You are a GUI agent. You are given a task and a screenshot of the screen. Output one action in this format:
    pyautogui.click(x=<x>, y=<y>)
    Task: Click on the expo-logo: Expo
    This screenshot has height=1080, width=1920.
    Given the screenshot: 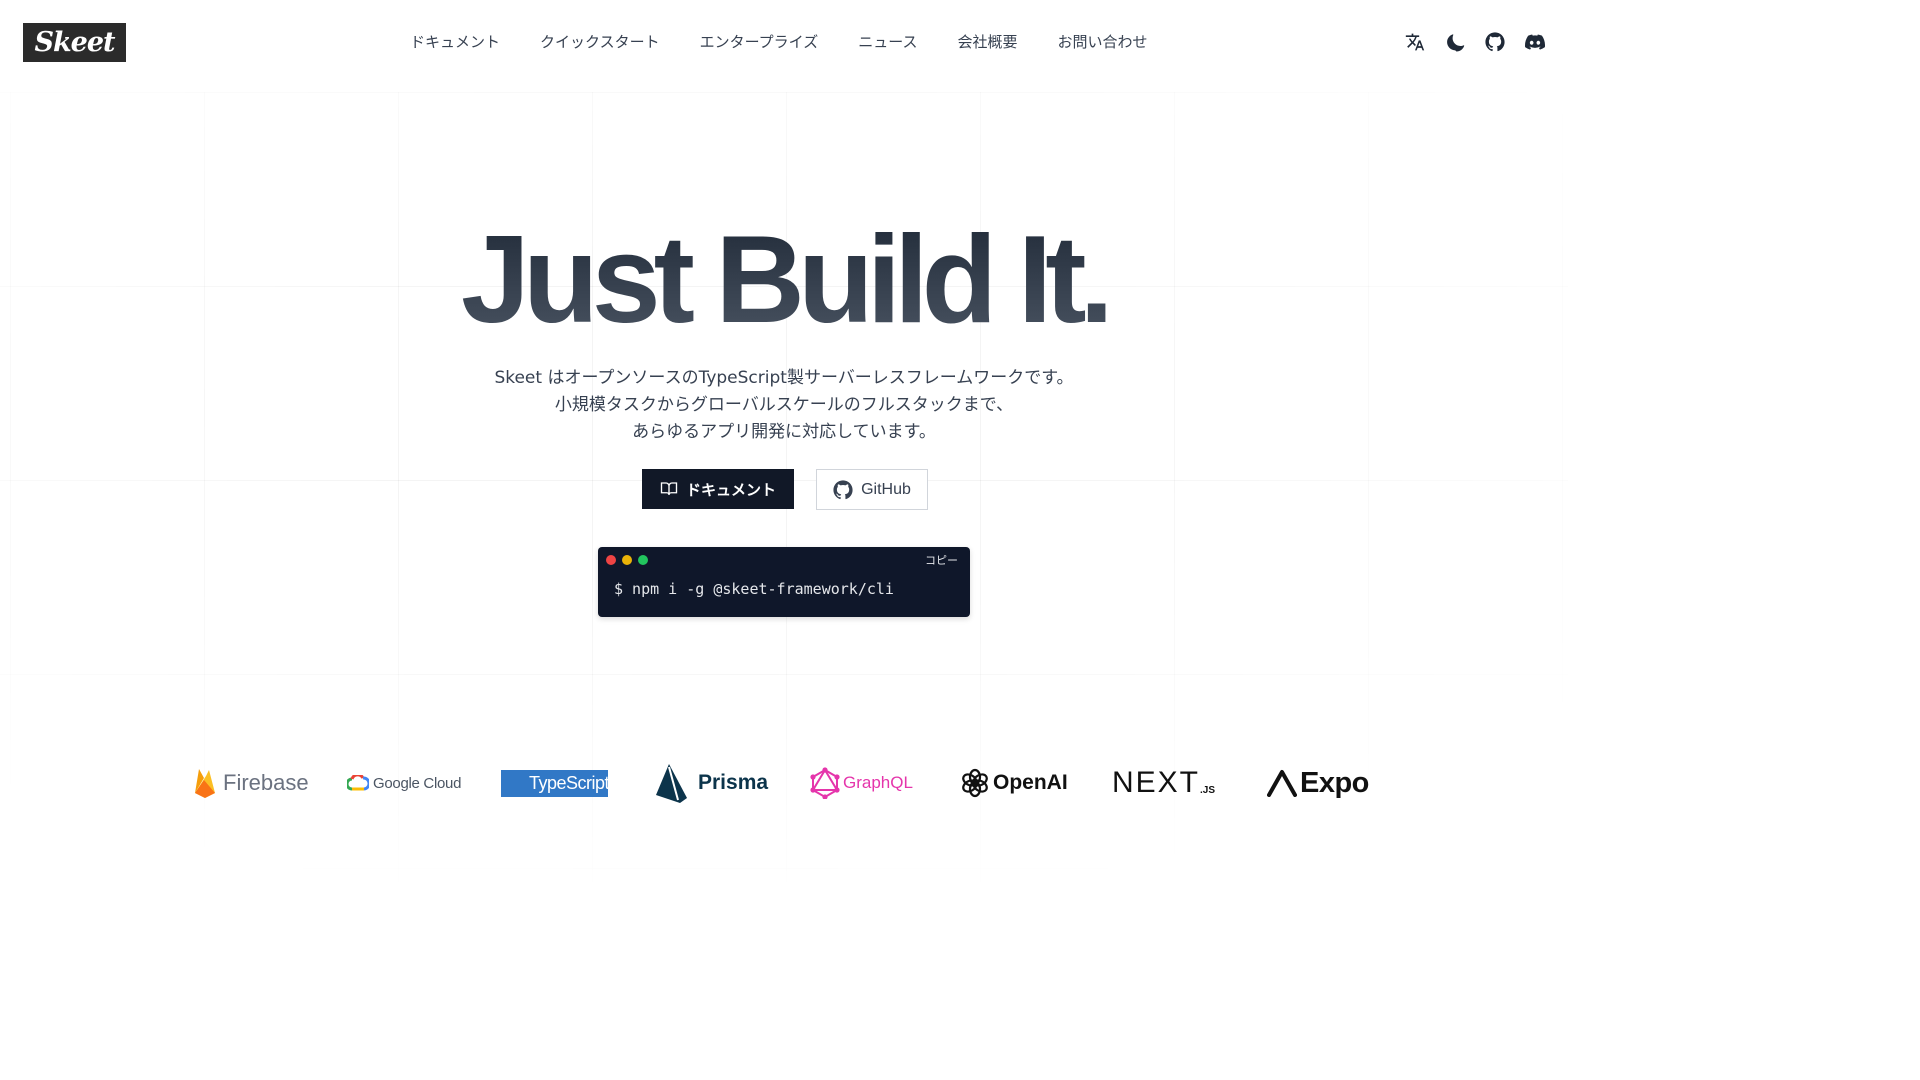 What is the action you would take?
    pyautogui.click(x=1318, y=783)
    